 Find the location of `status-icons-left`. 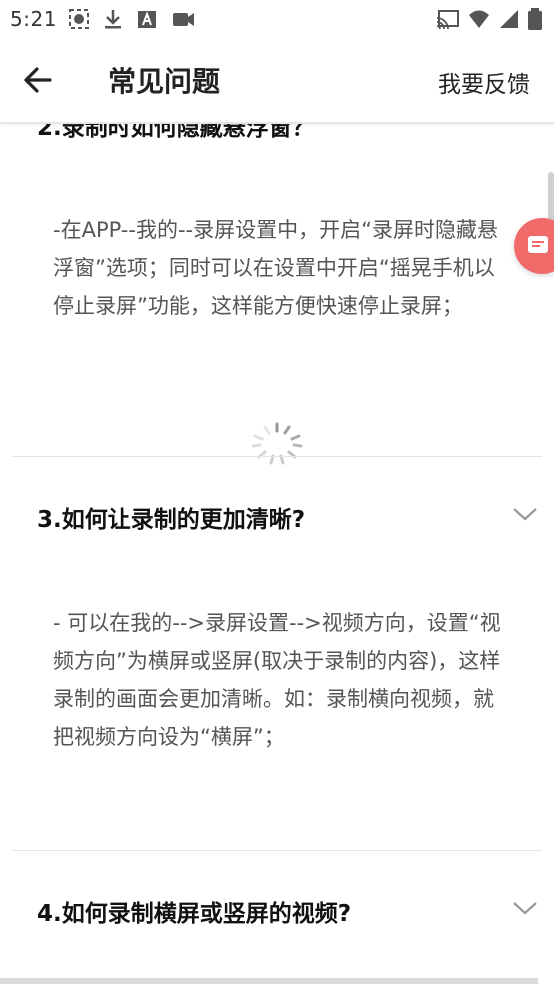

status-icons-left is located at coordinates (132, 19).